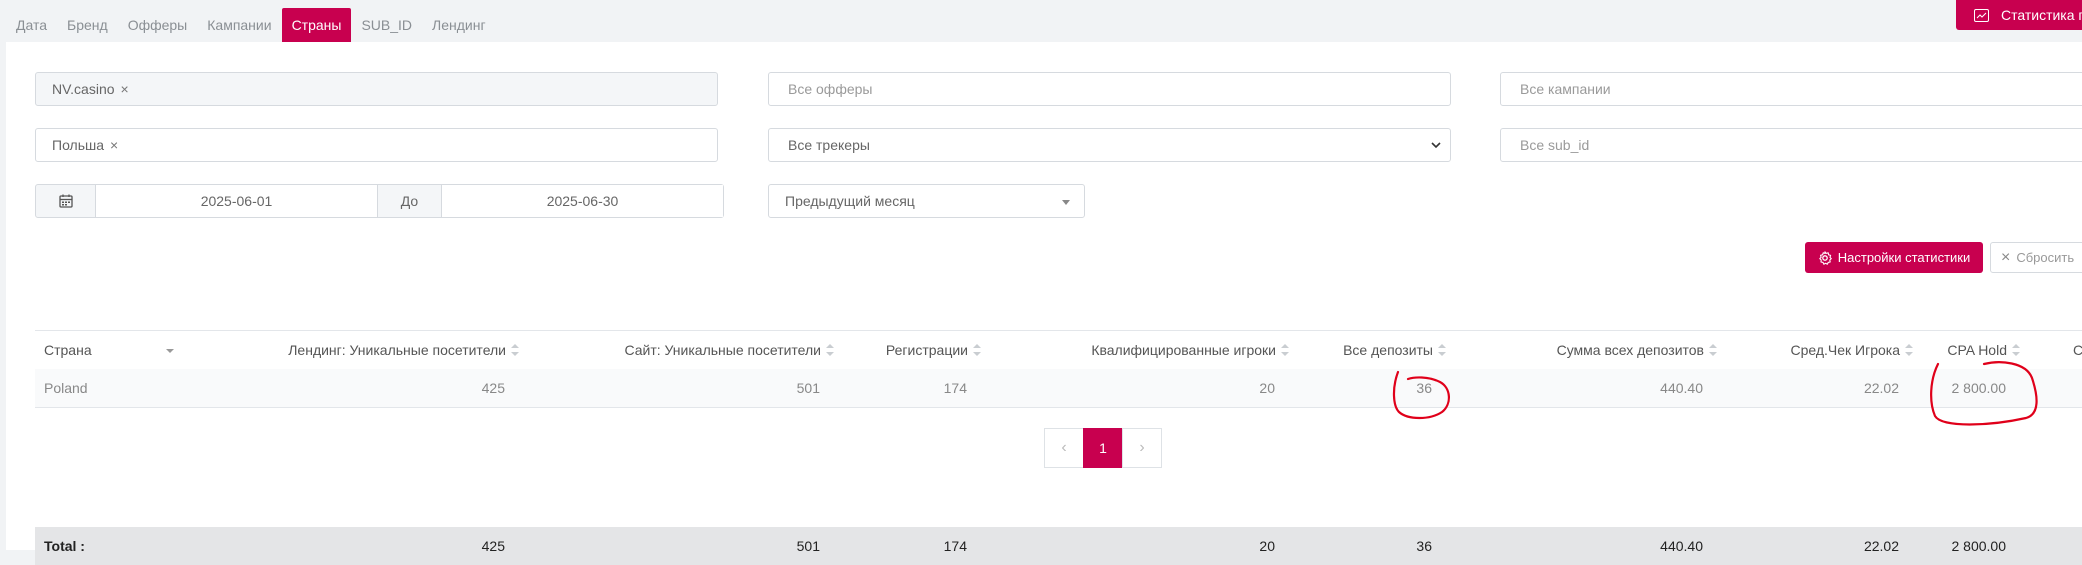  I want to click on stats-settings-label: Настройки статистики, so click(1904, 257).